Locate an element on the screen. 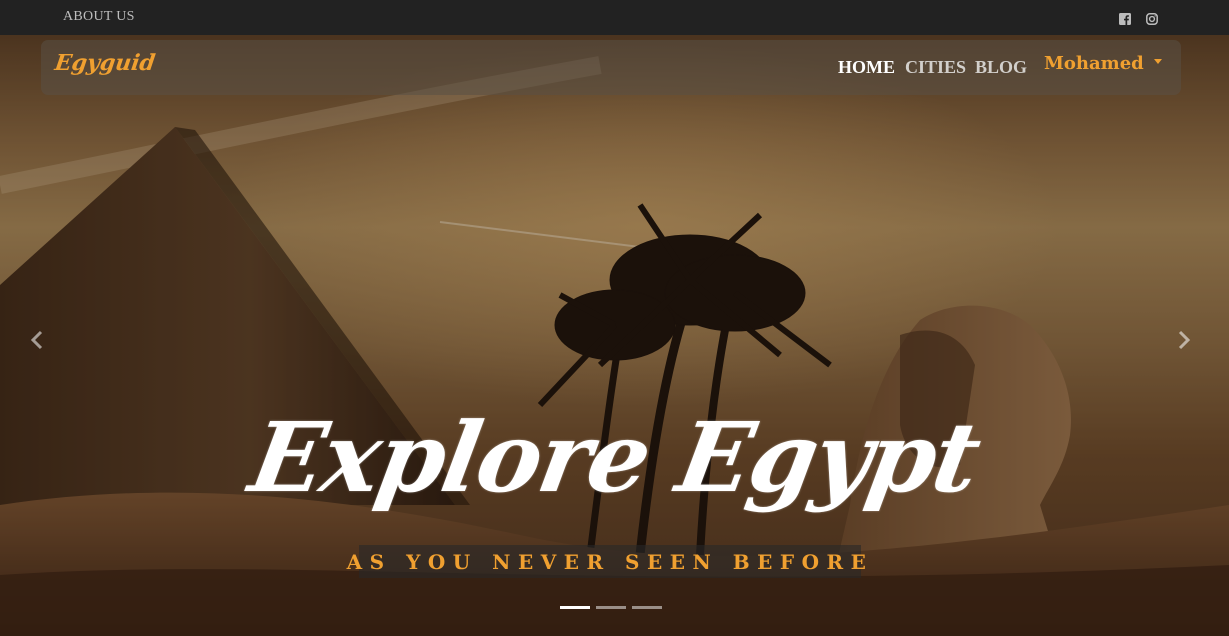 The image size is (1229, 636). carousel-indicators is located at coordinates (611, 607).